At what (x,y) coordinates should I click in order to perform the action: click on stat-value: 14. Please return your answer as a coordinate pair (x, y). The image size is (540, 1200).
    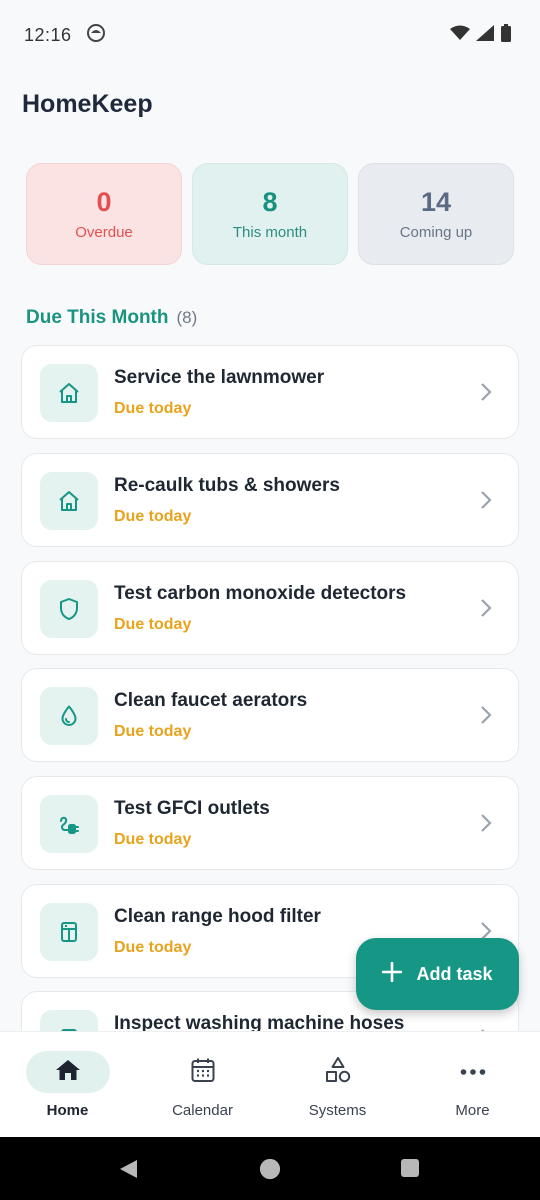
    Looking at the image, I should click on (436, 202).